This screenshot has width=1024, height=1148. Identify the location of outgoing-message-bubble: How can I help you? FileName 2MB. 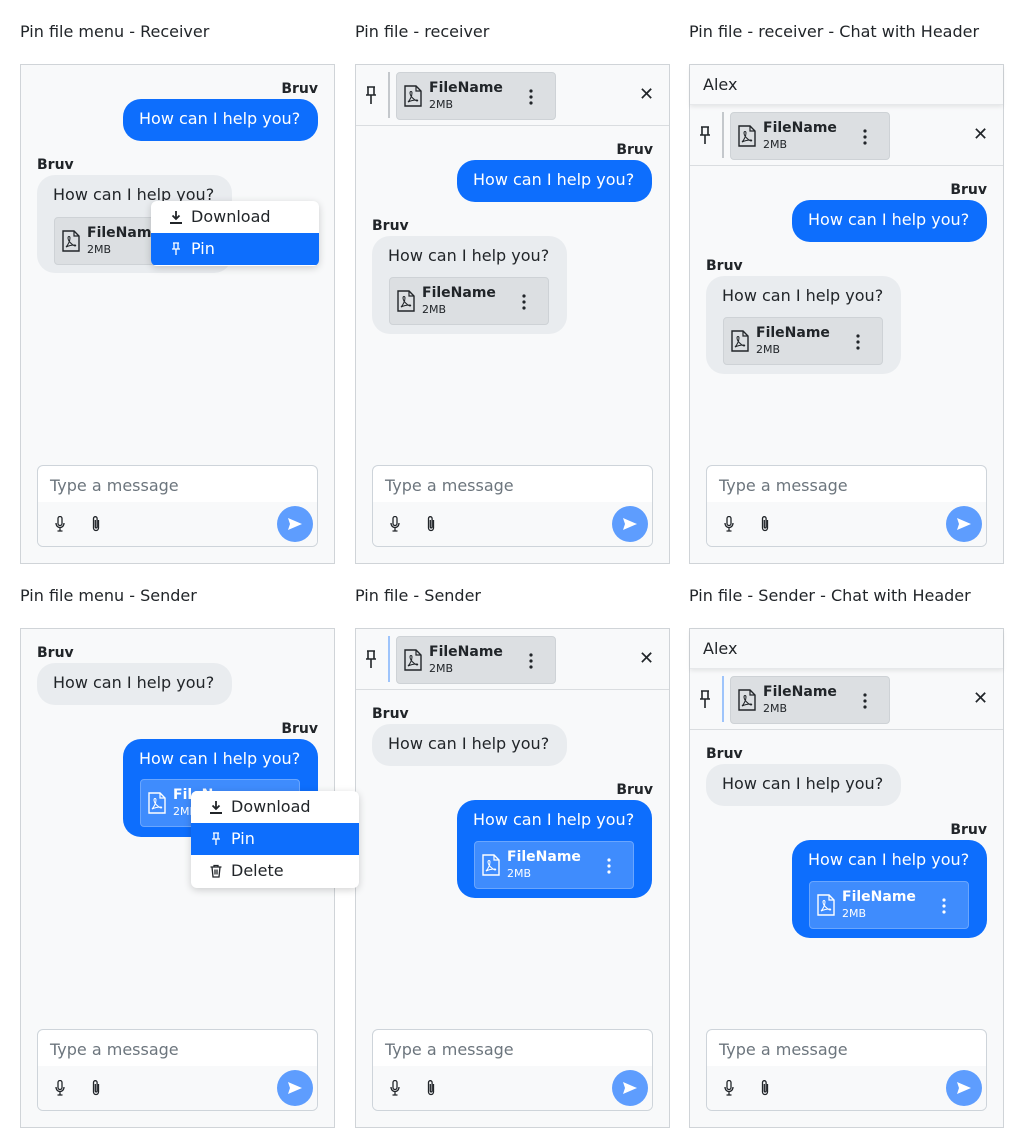
(554, 849).